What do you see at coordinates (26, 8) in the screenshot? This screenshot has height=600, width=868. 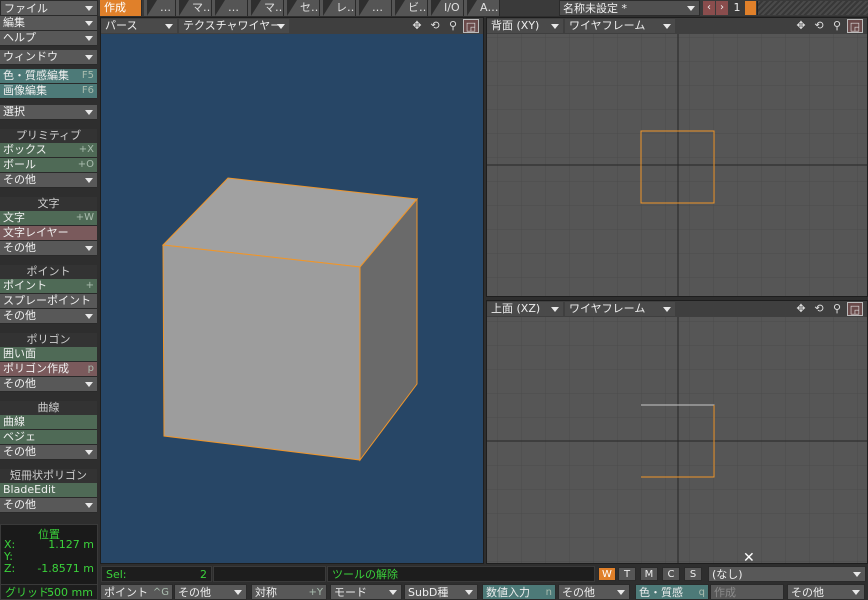 I see `file-menu-label: ファイル` at bounding box center [26, 8].